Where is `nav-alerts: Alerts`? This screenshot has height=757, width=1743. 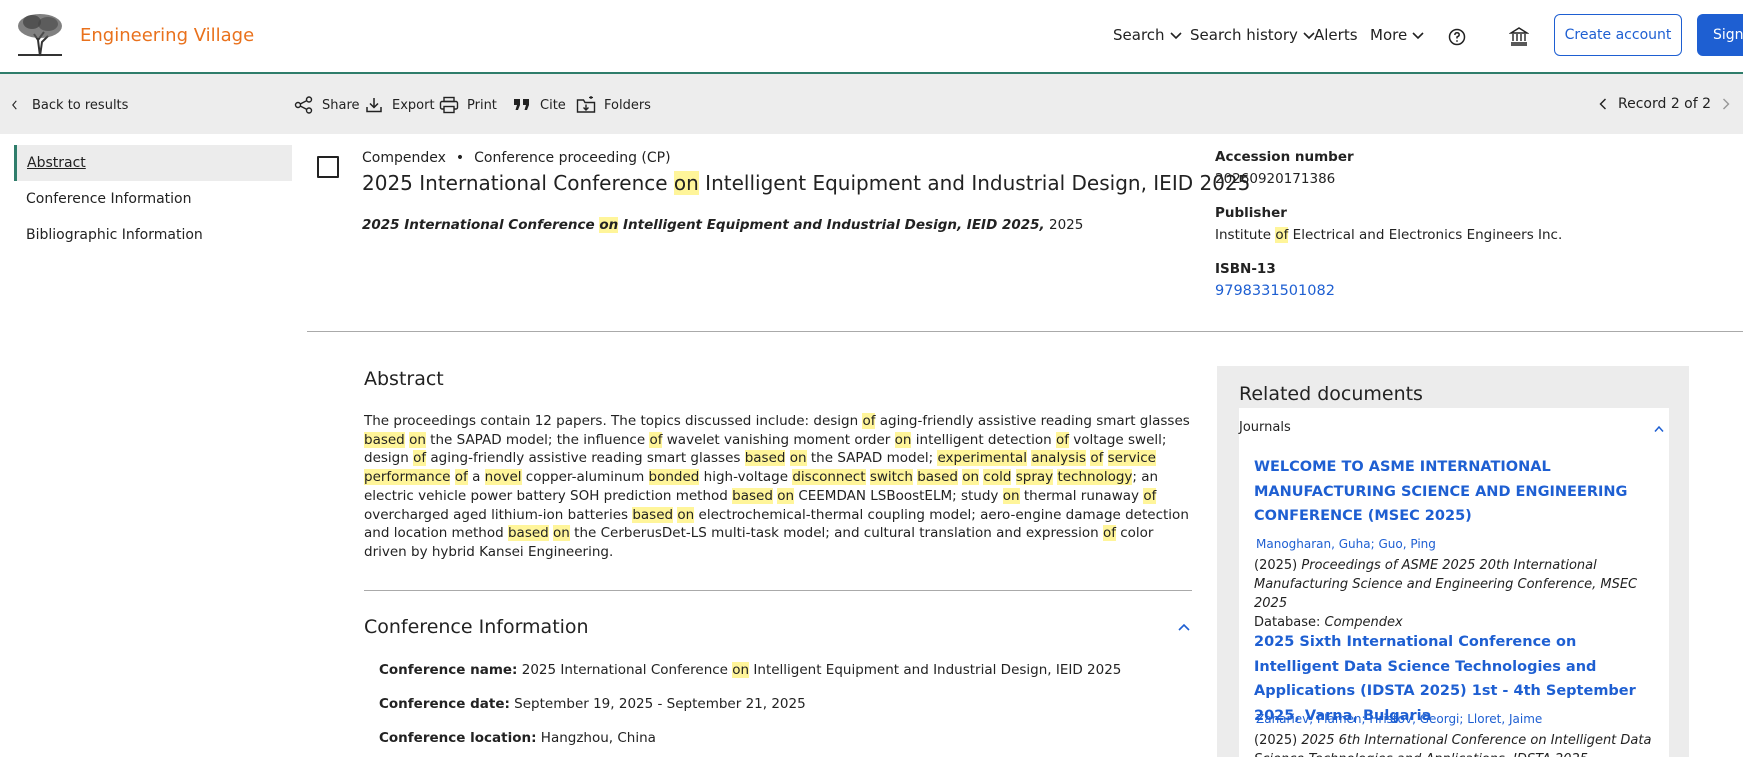 nav-alerts: Alerts is located at coordinates (1336, 35).